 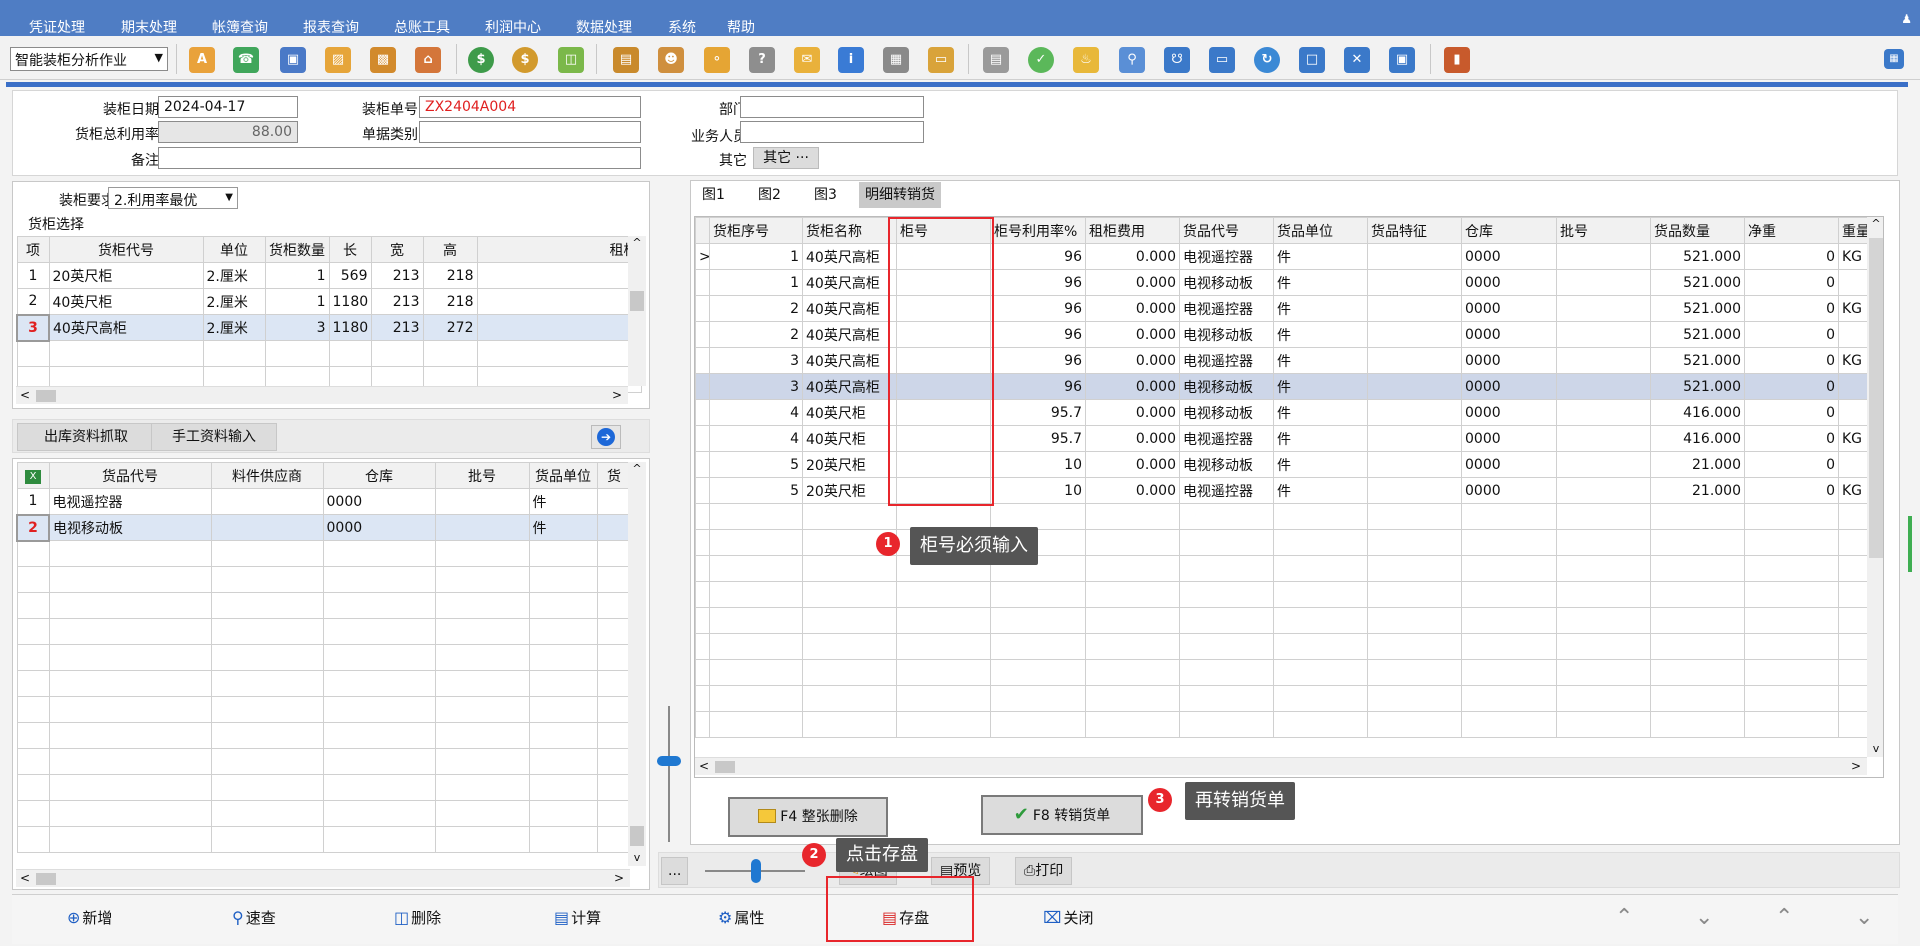 I want to click on table-row: 1 20英尺柜 2.厘米 1 569 213 218, so click(x=329, y=275).